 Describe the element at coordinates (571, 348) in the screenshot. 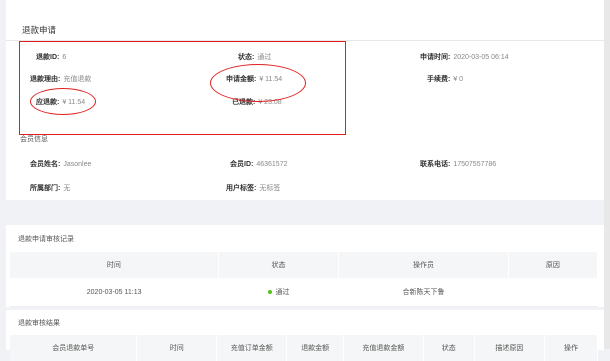

I see `result-col-action: 操作` at that location.